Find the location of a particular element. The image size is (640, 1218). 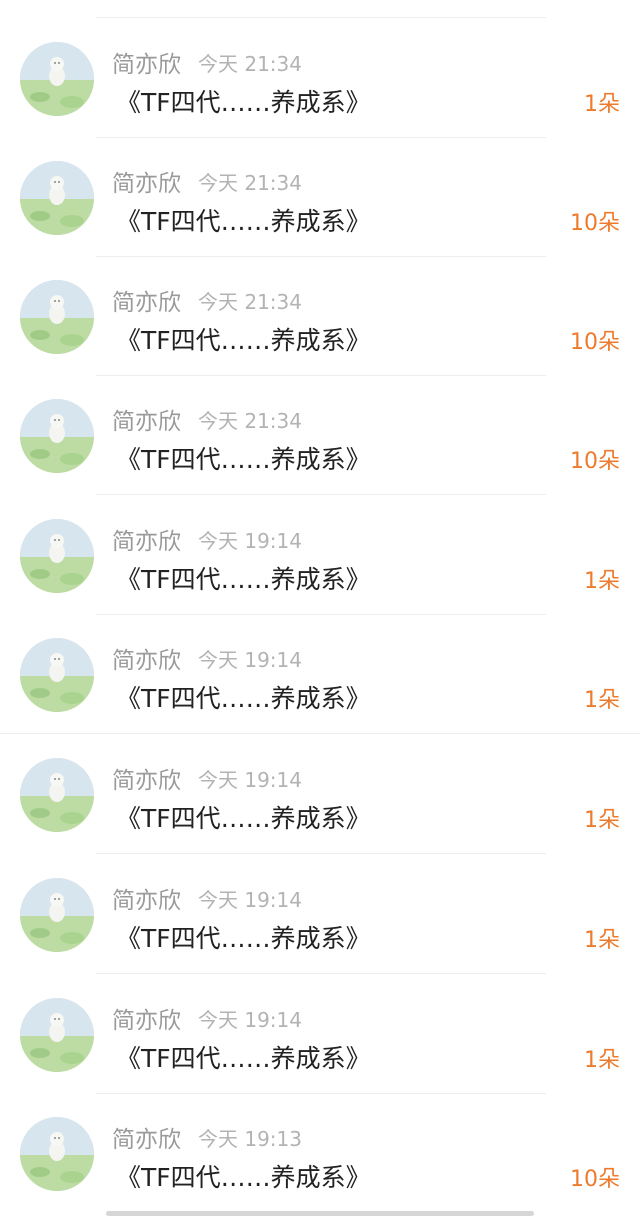

timestamp: 今天 19:13 is located at coordinates (250, 1139).